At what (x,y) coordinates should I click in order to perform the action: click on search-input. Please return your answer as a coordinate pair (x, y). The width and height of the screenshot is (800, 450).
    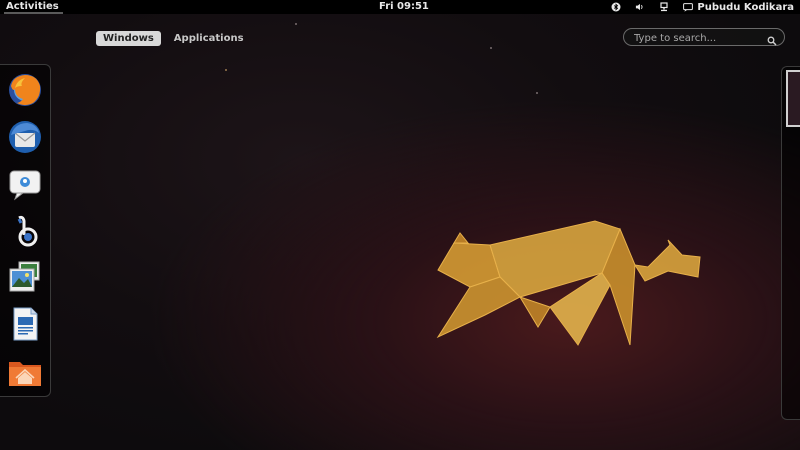
    Looking at the image, I should click on (699, 38).